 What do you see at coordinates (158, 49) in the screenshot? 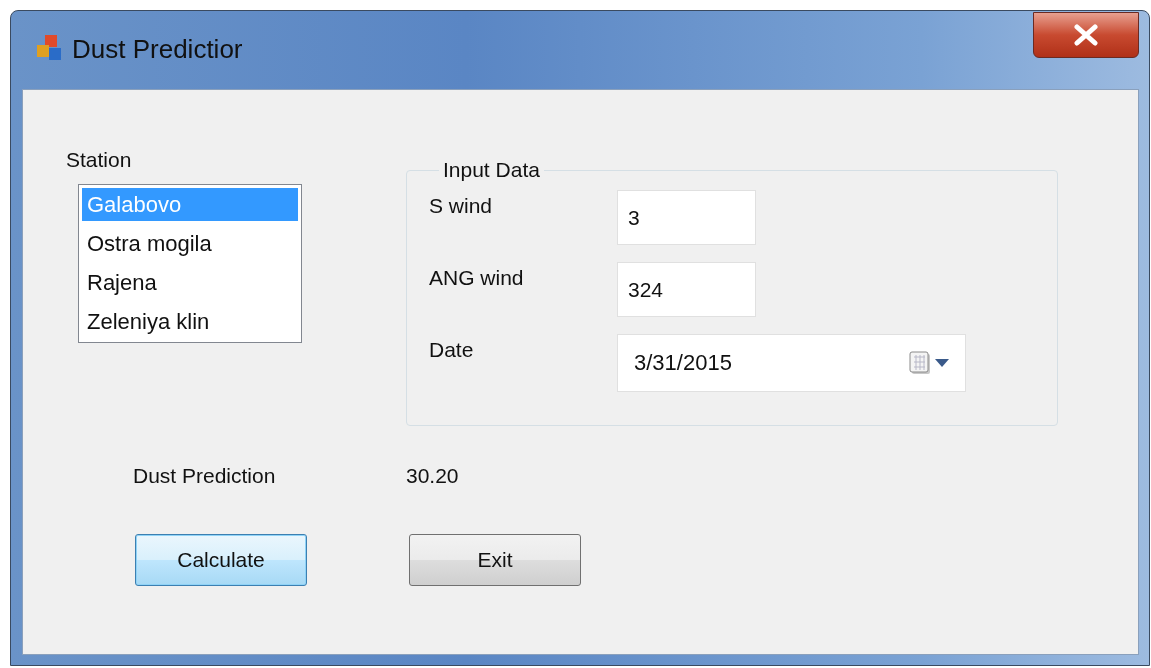
I see `window-title: Dust Predictior` at bounding box center [158, 49].